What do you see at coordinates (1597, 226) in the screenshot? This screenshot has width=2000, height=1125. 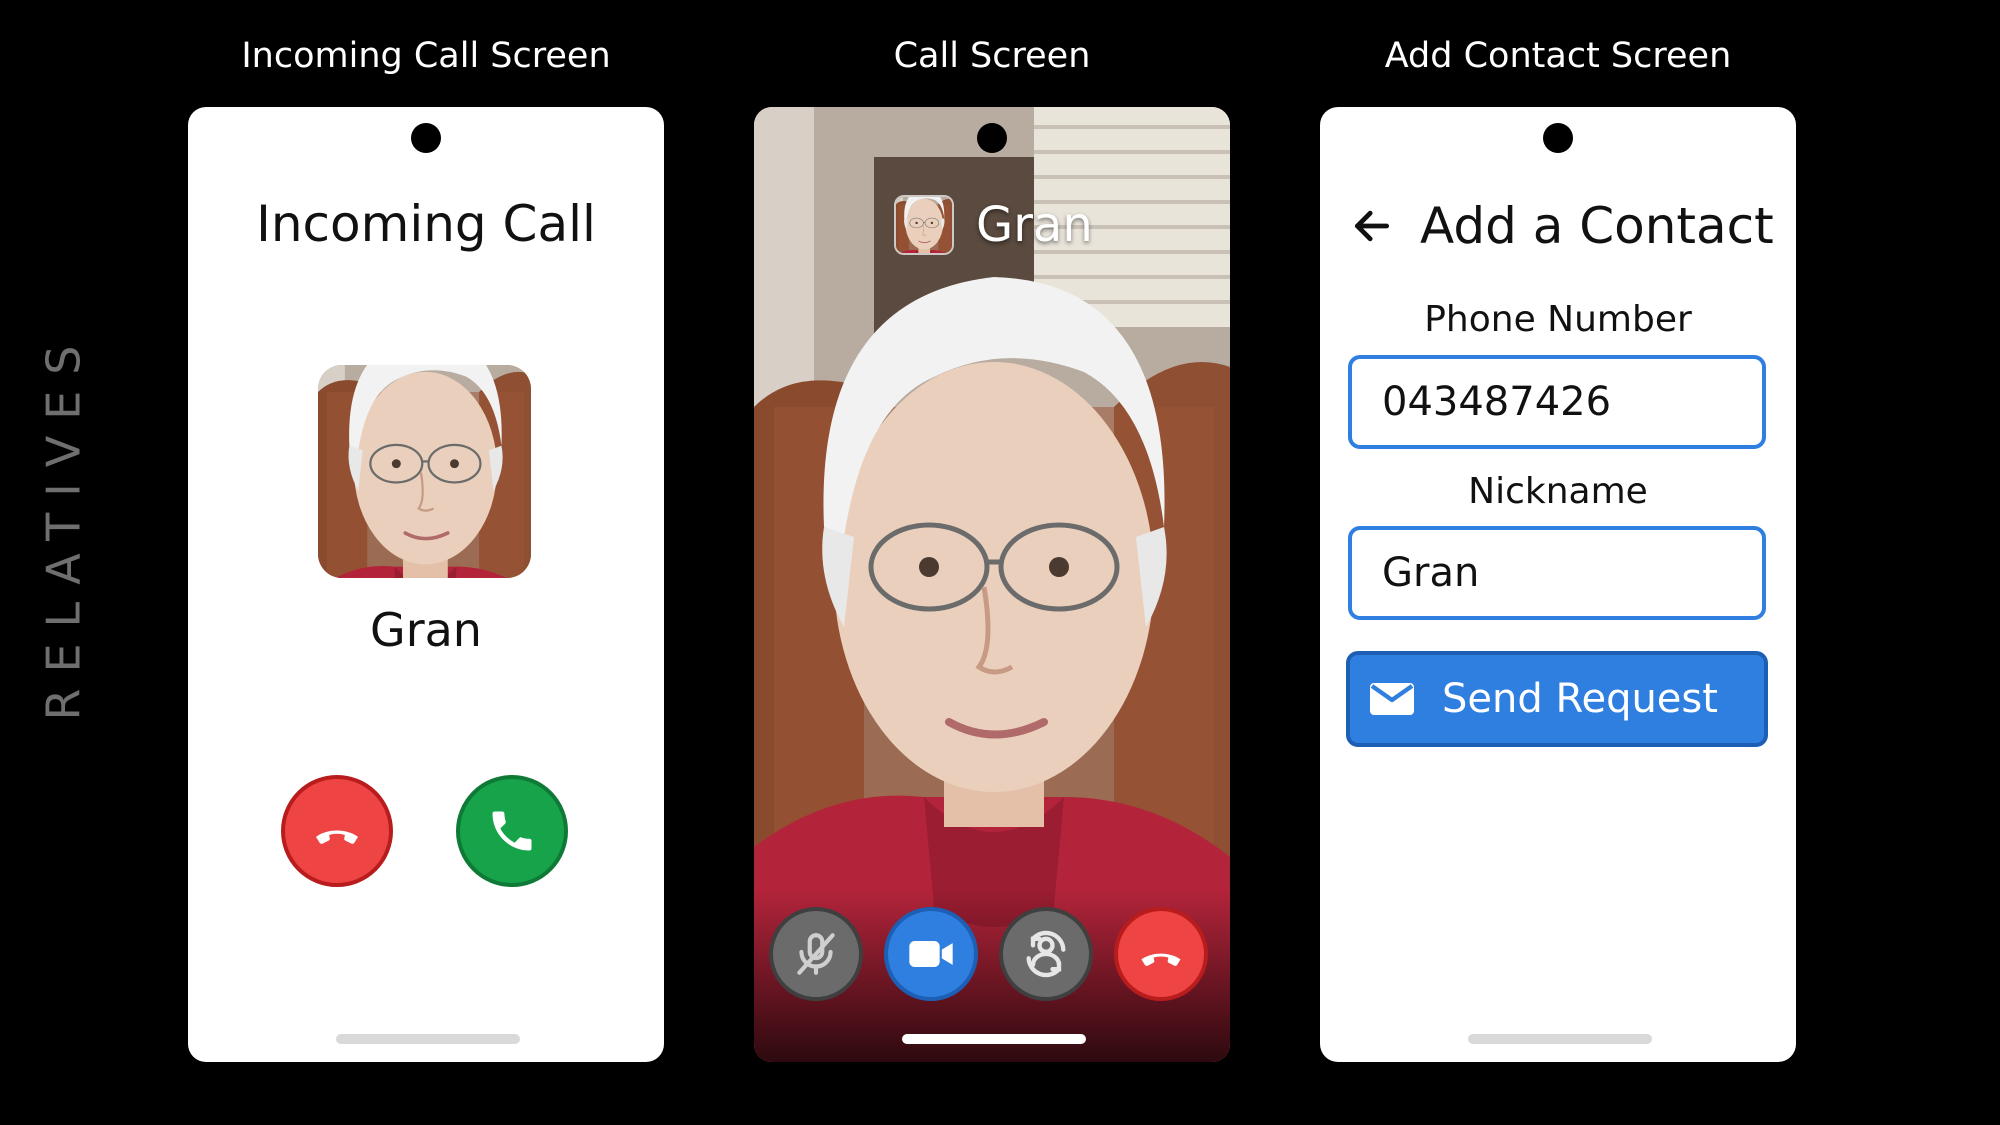 I see `add-contact-title: Add a Contact` at bounding box center [1597, 226].